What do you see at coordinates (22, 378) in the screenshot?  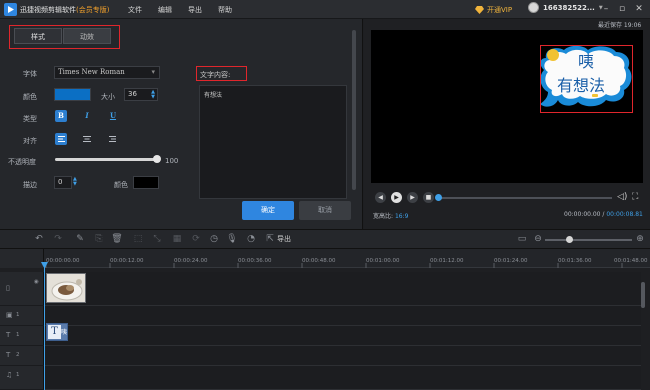 I see `track-header-music: ♫ 1` at bounding box center [22, 378].